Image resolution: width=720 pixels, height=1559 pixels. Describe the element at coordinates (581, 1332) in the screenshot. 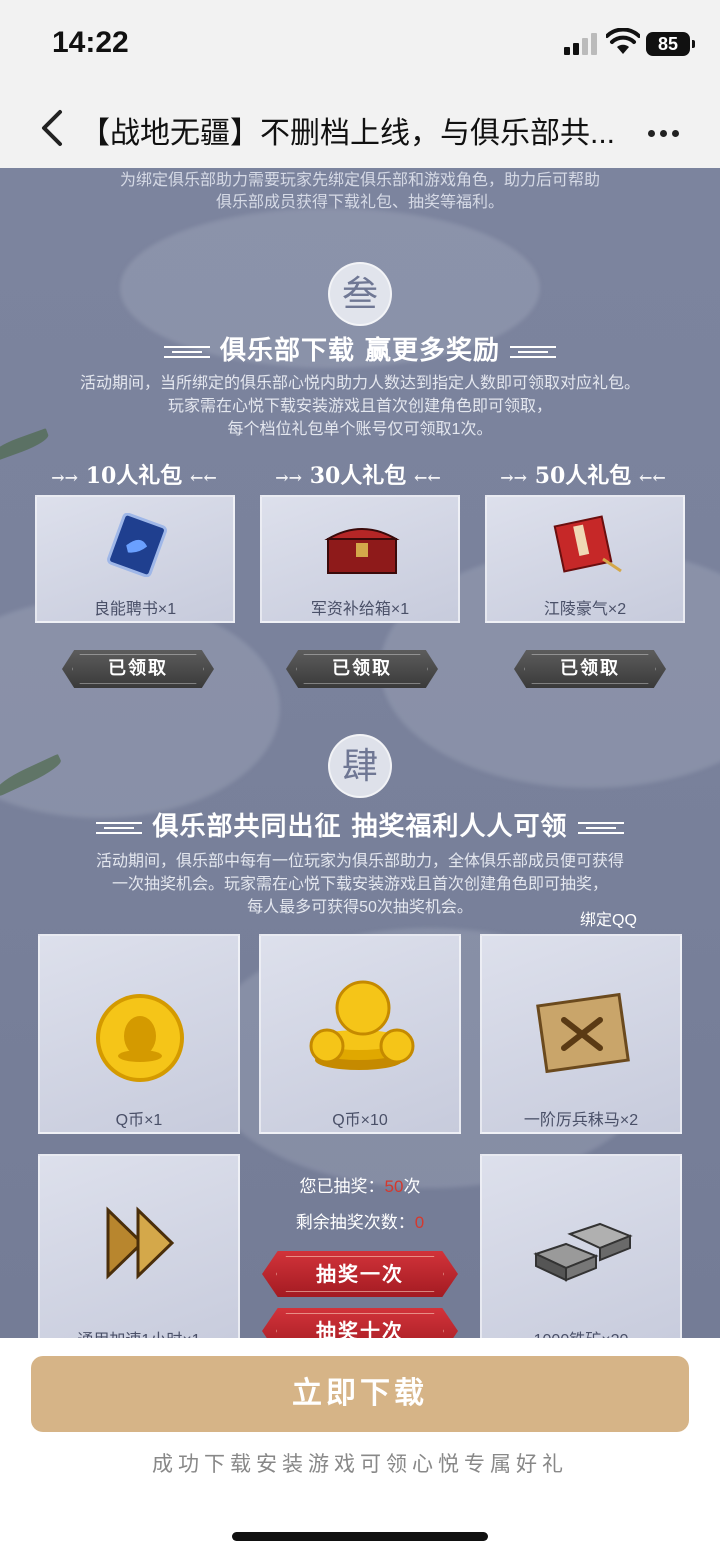

I see `prize-label-iron: 1000铁矿×20` at that location.